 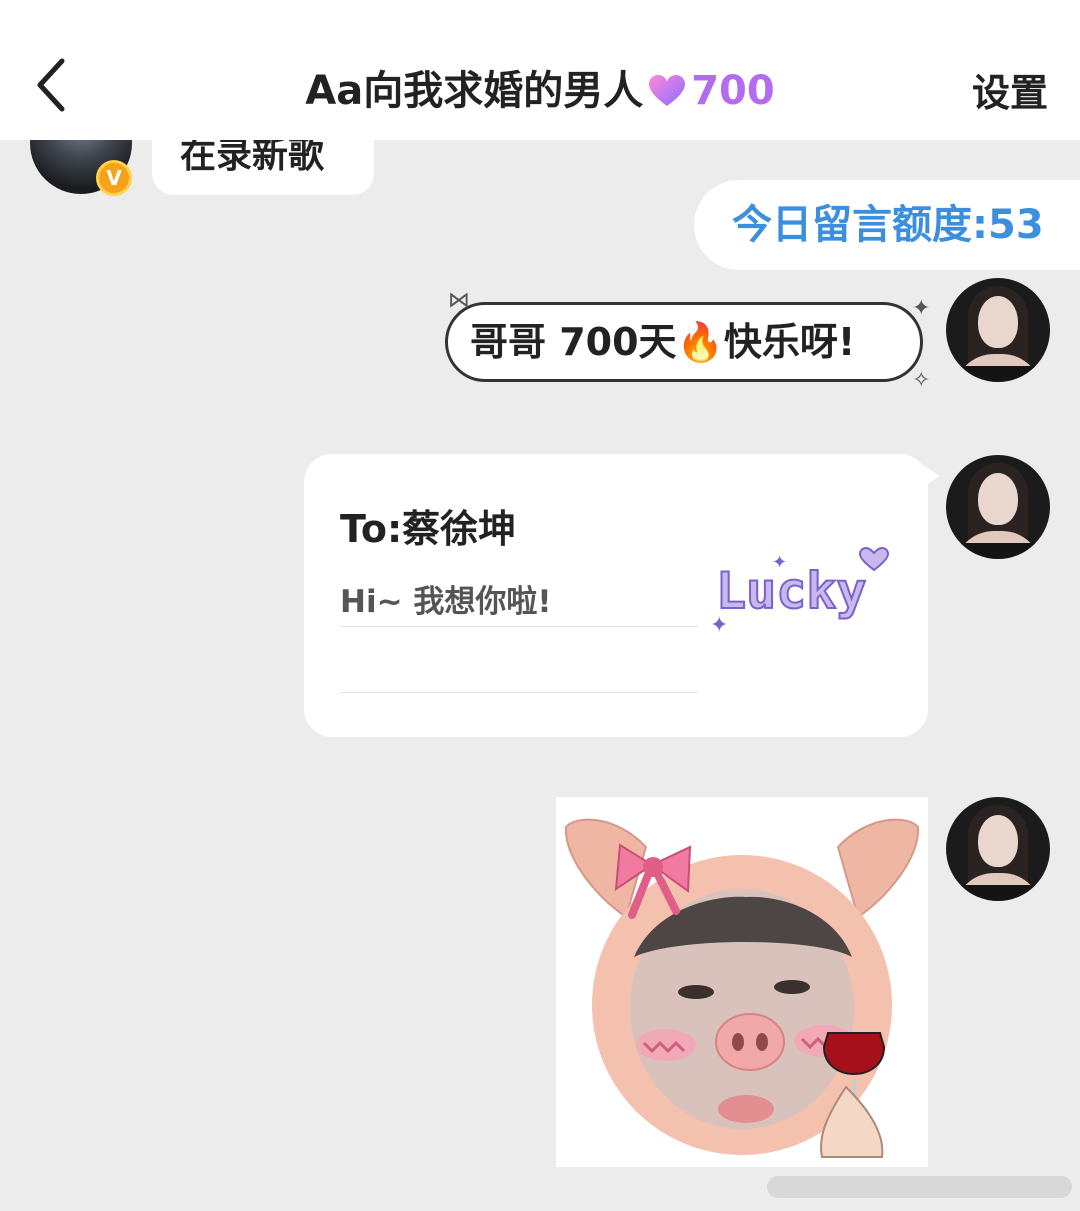 I want to click on settings-button: 设置, so click(x=1010, y=89).